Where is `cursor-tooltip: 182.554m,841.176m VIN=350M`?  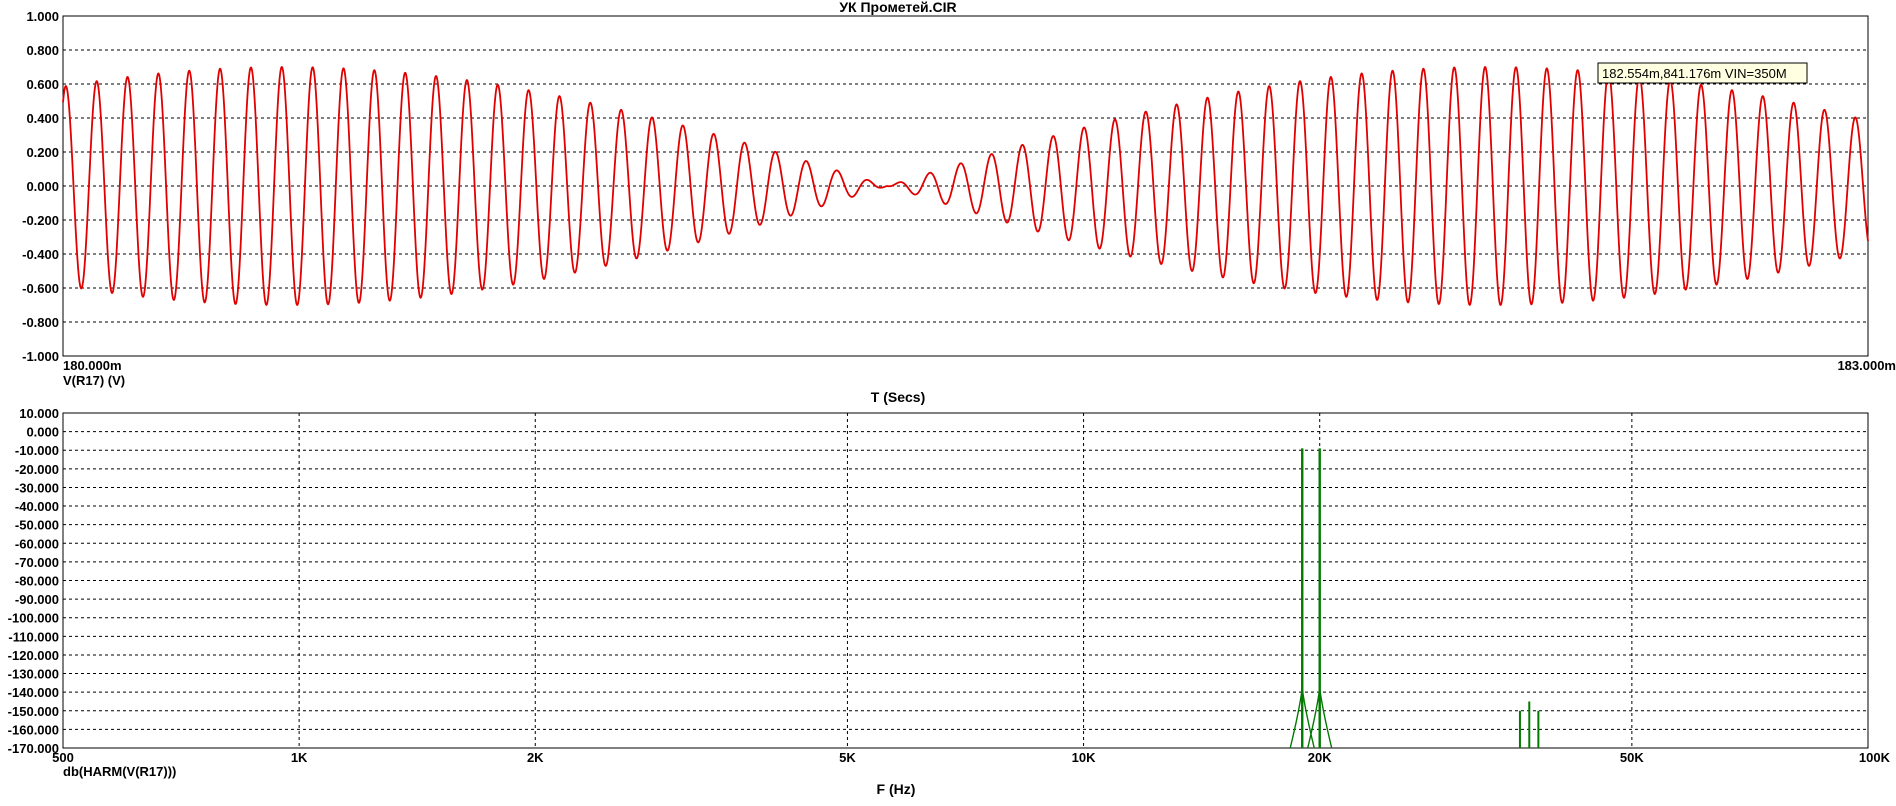
cursor-tooltip: 182.554m,841.176m VIN=350M is located at coordinates (1702, 73).